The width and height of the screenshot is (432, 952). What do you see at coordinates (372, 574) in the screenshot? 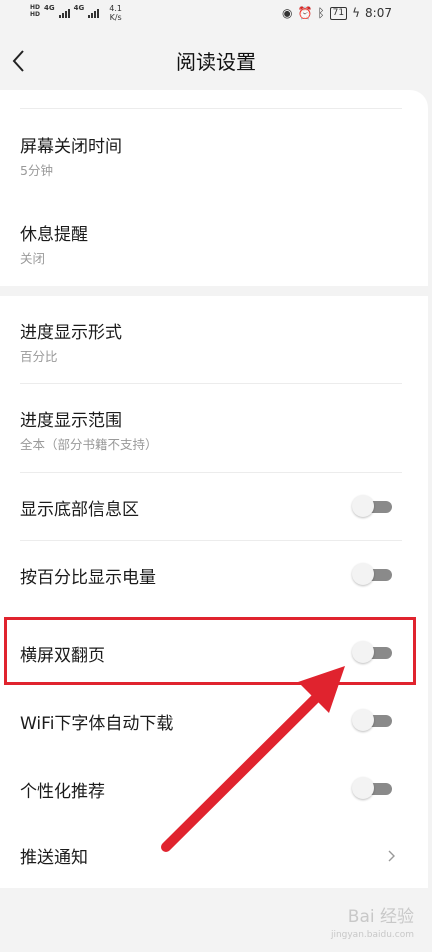
I see `battery-percent-toggle` at bounding box center [372, 574].